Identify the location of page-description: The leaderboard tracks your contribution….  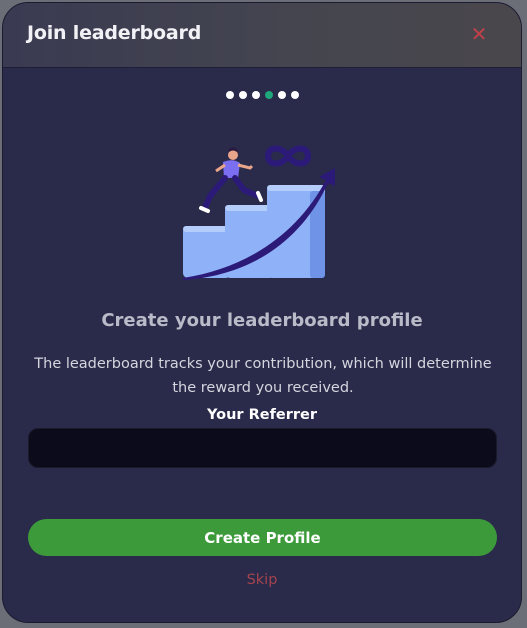
(263, 376).